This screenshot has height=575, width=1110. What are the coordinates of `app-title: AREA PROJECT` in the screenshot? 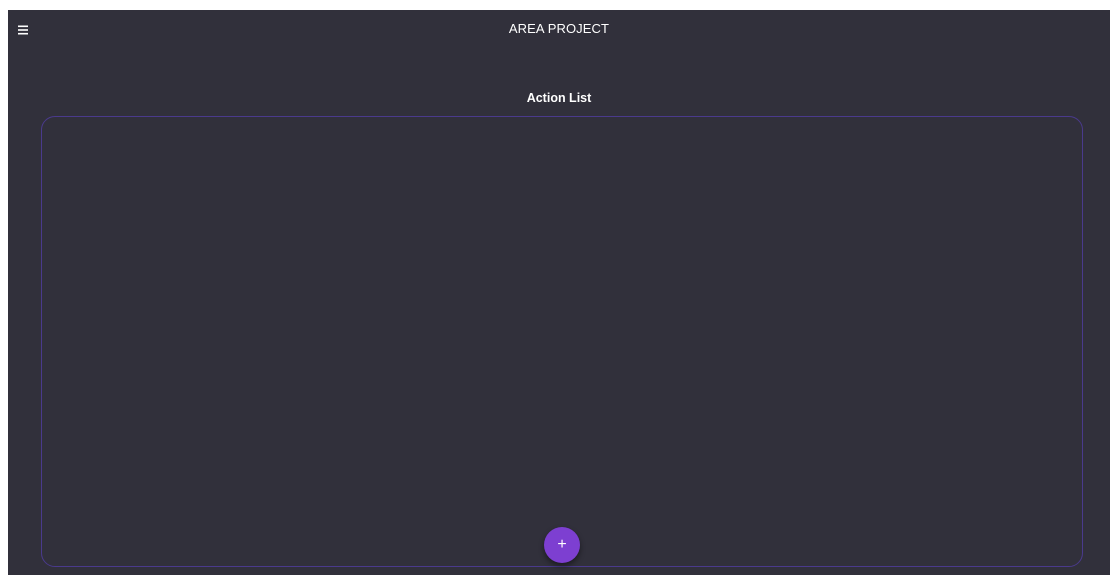 It's located at (559, 28).